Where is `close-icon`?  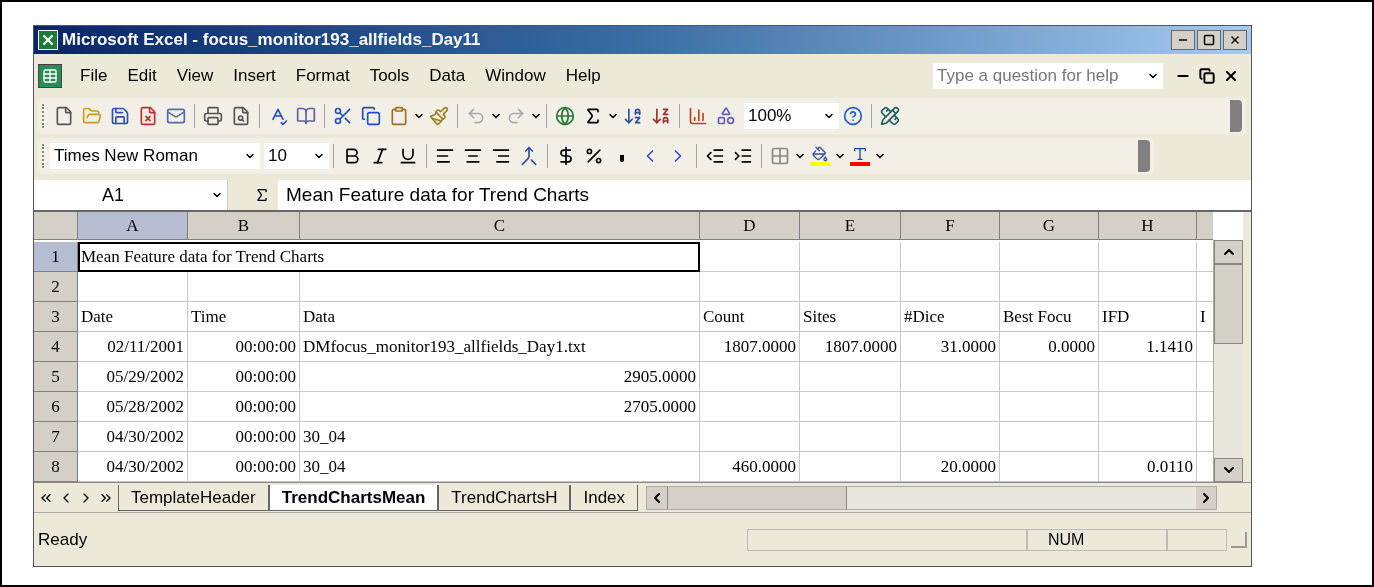
close-icon is located at coordinates (1231, 76).